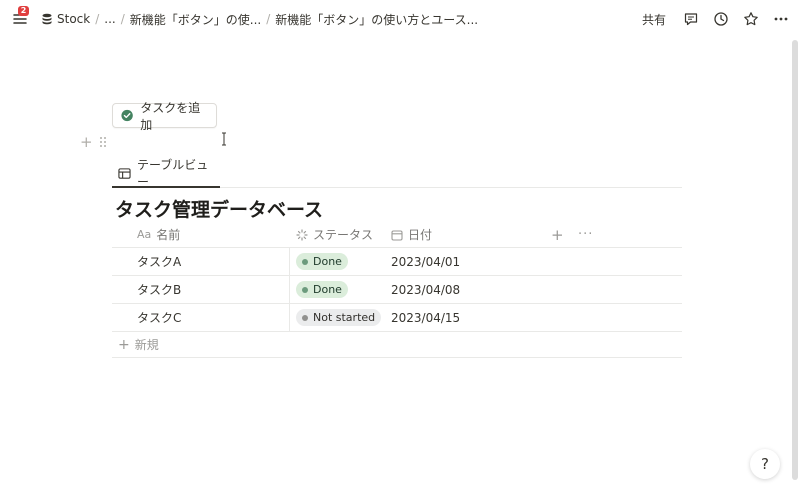  What do you see at coordinates (397, 345) in the screenshot?
I see `new-row-button: + 新規` at bounding box center [397, 345].